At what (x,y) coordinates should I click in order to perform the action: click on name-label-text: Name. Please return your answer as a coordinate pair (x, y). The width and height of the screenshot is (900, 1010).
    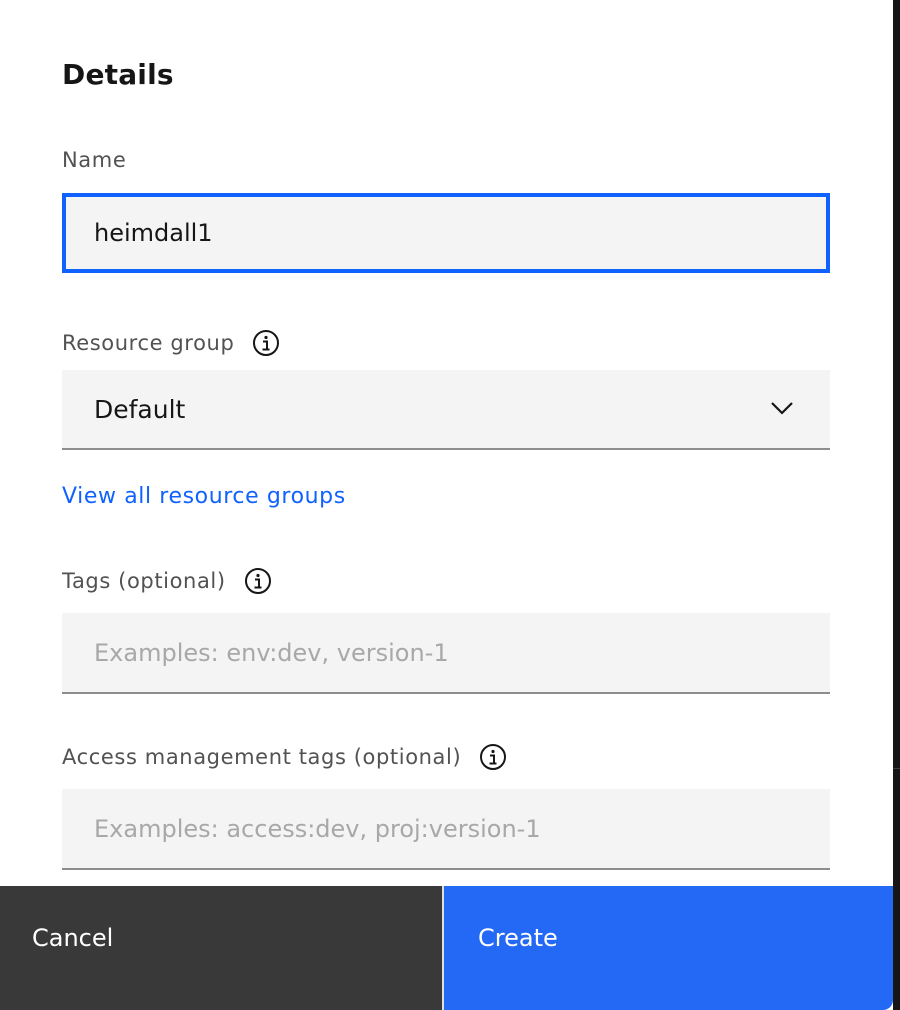
    Looking at the image, I should click on (94, 160).